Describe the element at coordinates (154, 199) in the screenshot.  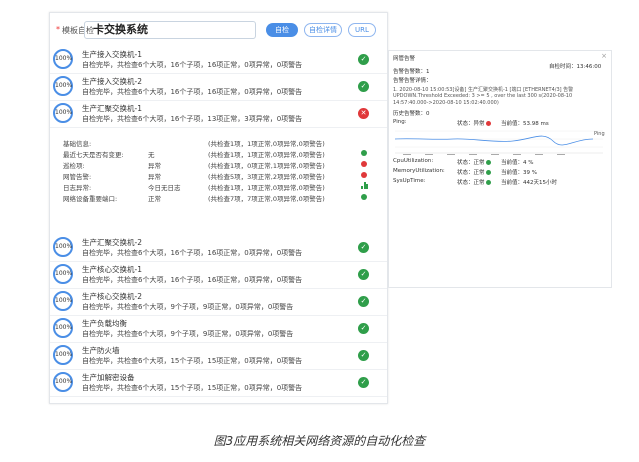
I see `detail-value: 正常` at that location.